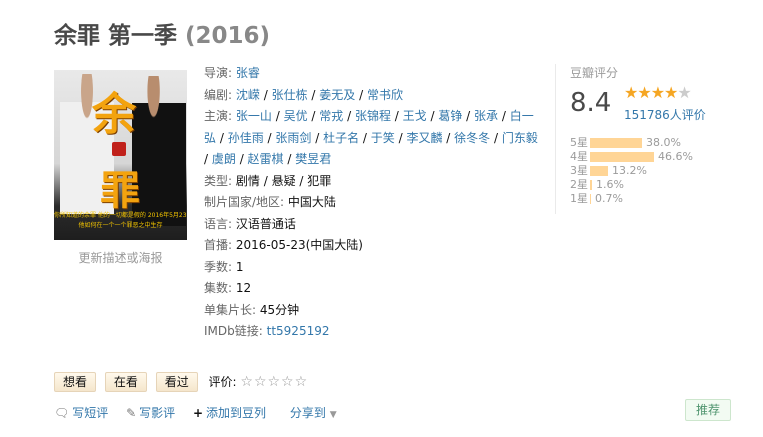 The height and width of the screenshot is (437, 763). What do you see at coordinates (373, 116) in the screenshot?
I see `cast-item: 张锦程` at bounding box center [373, 116].